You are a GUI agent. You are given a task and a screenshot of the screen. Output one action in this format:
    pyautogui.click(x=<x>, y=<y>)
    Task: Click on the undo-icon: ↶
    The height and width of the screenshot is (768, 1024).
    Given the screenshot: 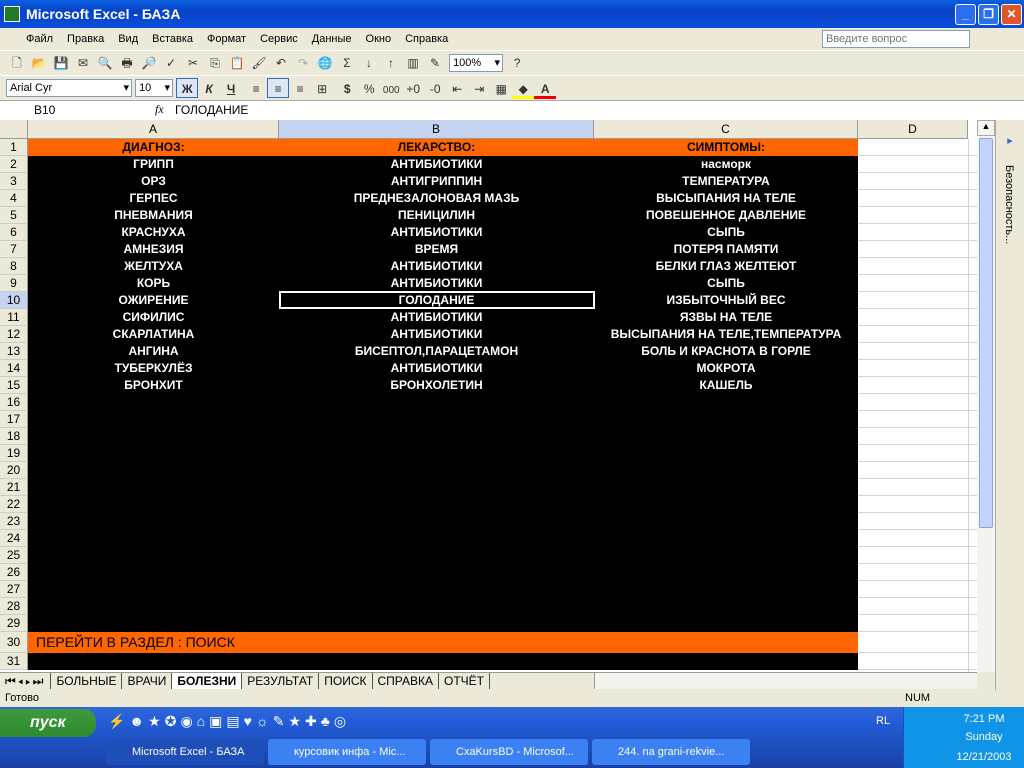 What is the action you would take?
    pyautogui.click(x=281, y=63)
    